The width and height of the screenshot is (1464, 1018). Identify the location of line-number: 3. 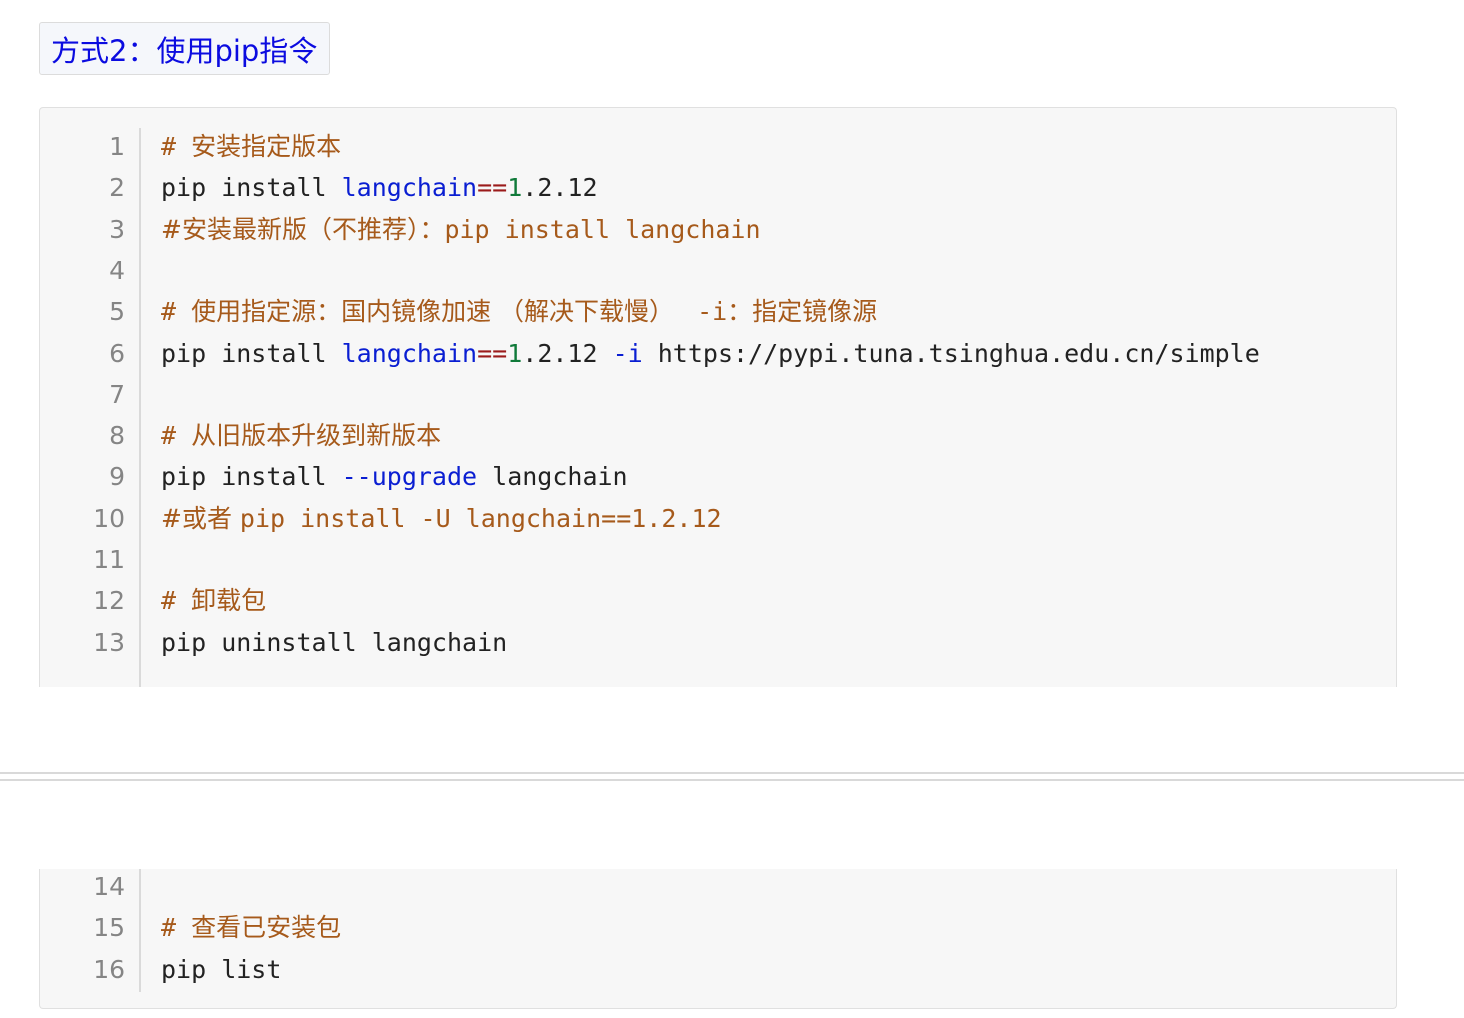
(117, 229).